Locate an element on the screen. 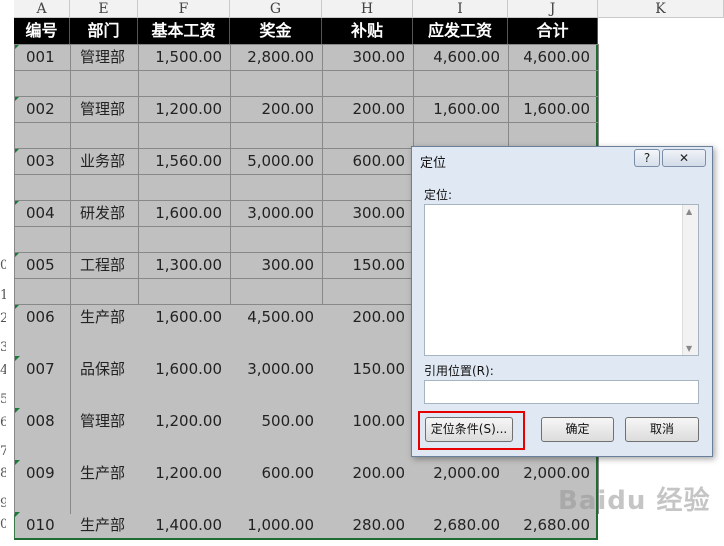  table-cell: 5,000.00 is located at coordinates (276, 161).